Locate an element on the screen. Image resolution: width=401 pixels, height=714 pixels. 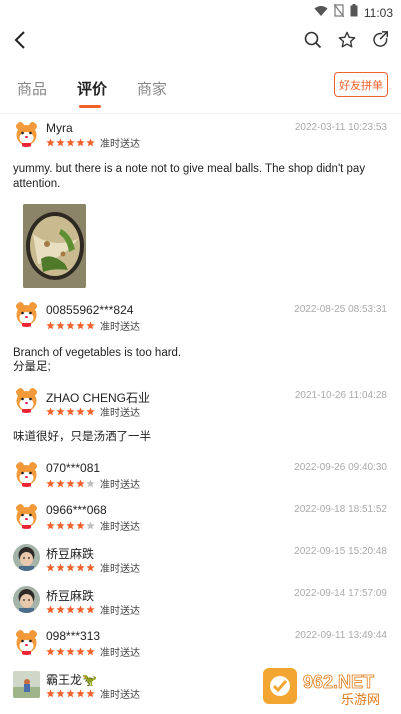
review-item: 098***313 2022-09-11 13:49:44 准时送达 is located at coordinates (200, 645).